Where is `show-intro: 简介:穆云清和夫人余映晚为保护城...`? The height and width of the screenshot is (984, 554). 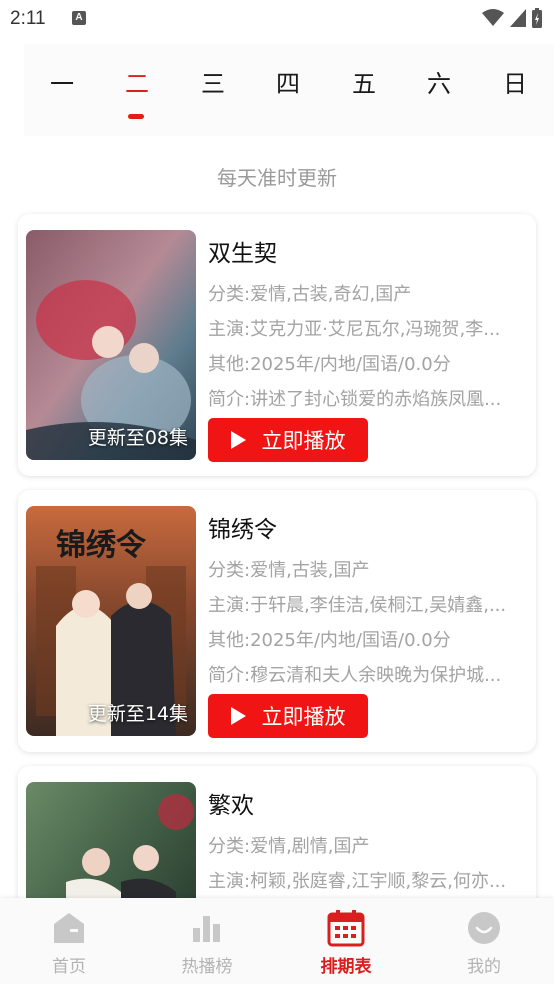 show-intro: 简介:穆云清和夫人余映晚为保护城... is located at coordinates (355, 675).